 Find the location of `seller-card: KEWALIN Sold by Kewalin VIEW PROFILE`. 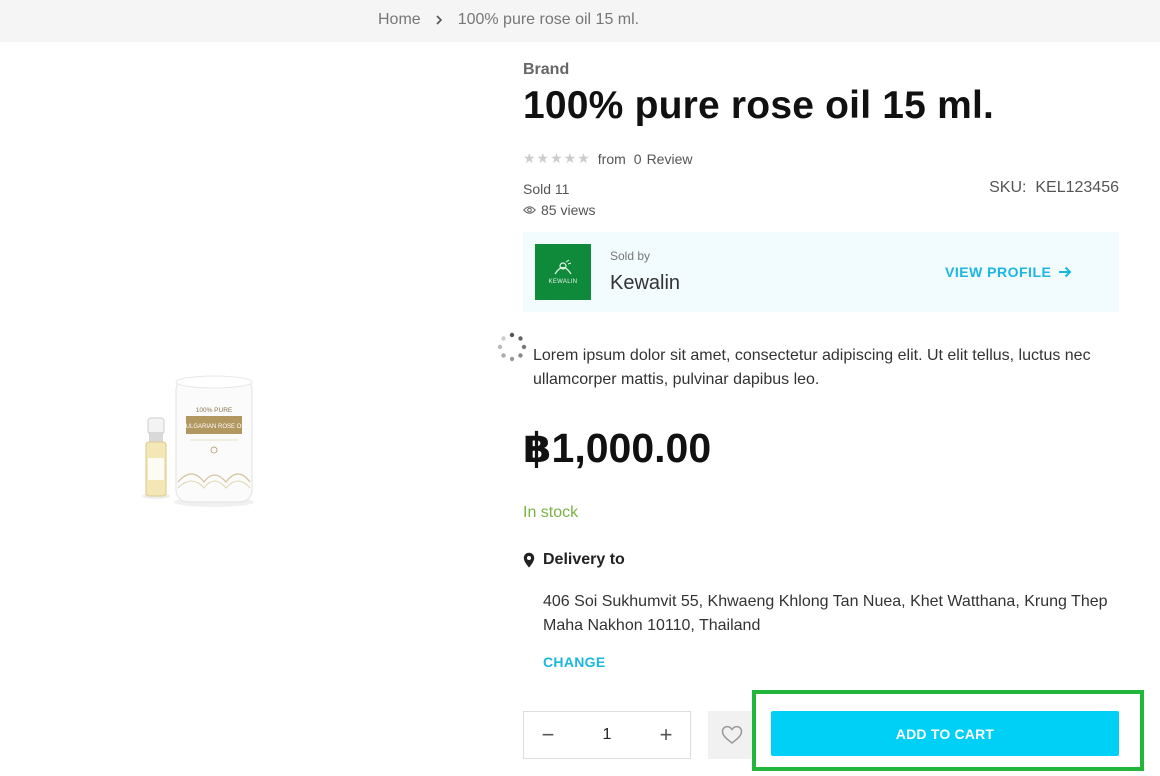

seller-card: KEWALIN Sold by Kewalin VIEW PROFILE is located at coordinates (821, 272).